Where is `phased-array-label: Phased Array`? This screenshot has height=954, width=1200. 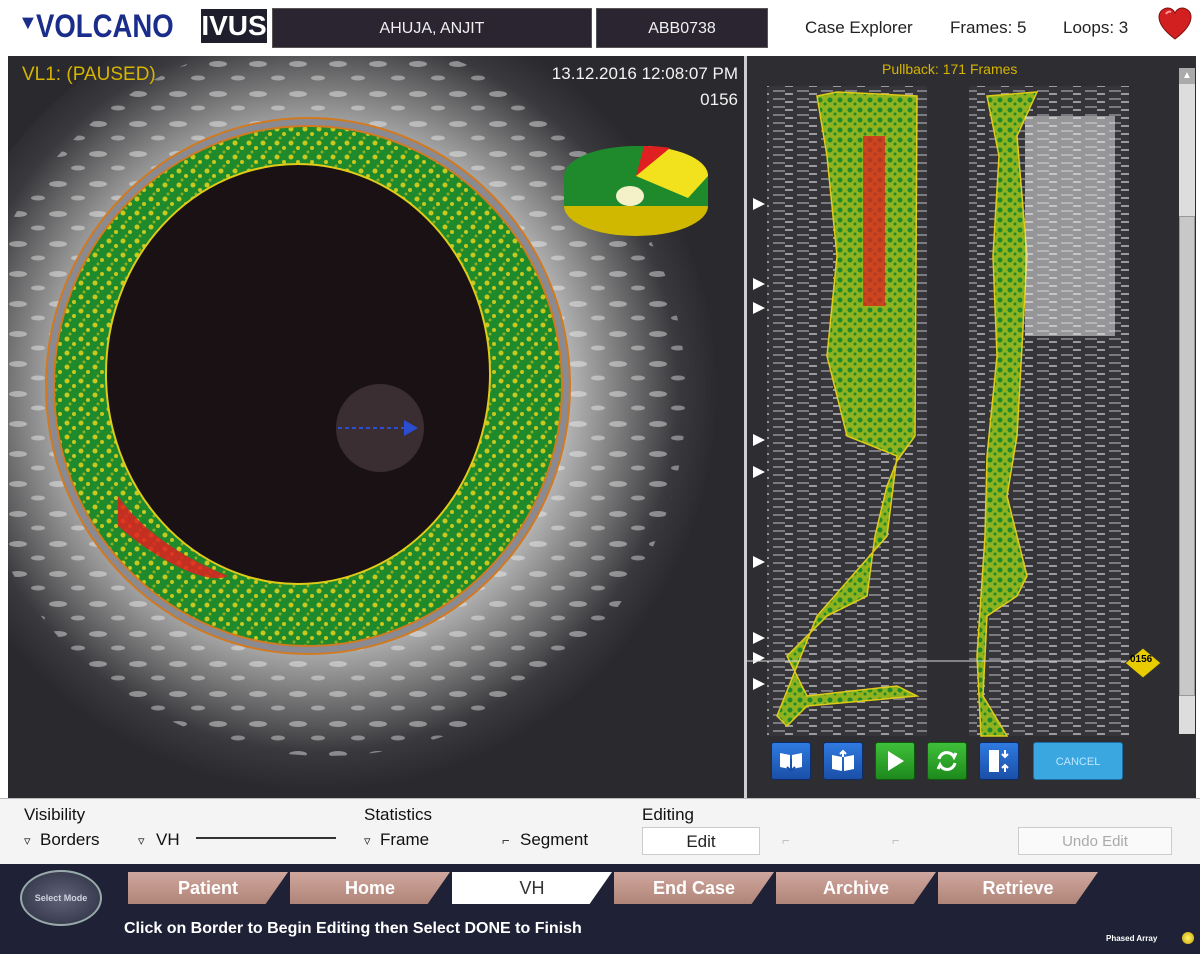 phased-array-label: Phased Array is located at coordinates (1132, 938).